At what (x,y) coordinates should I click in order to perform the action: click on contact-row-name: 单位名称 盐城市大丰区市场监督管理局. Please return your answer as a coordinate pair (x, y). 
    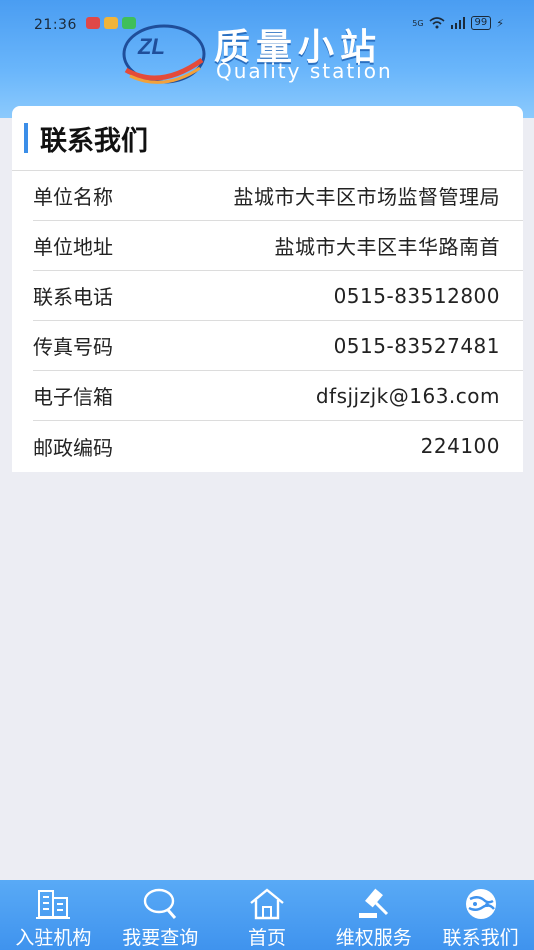
    Looking at the image, I should click on (278, 196).